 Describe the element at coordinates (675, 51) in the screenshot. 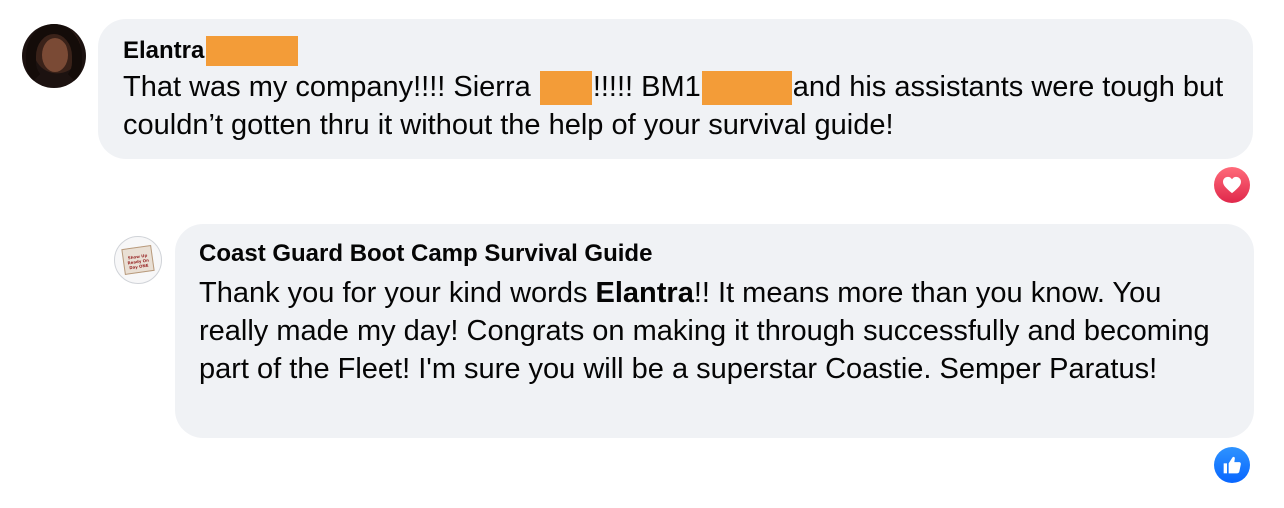

I see `comment-author-row: Elantra` at that location.